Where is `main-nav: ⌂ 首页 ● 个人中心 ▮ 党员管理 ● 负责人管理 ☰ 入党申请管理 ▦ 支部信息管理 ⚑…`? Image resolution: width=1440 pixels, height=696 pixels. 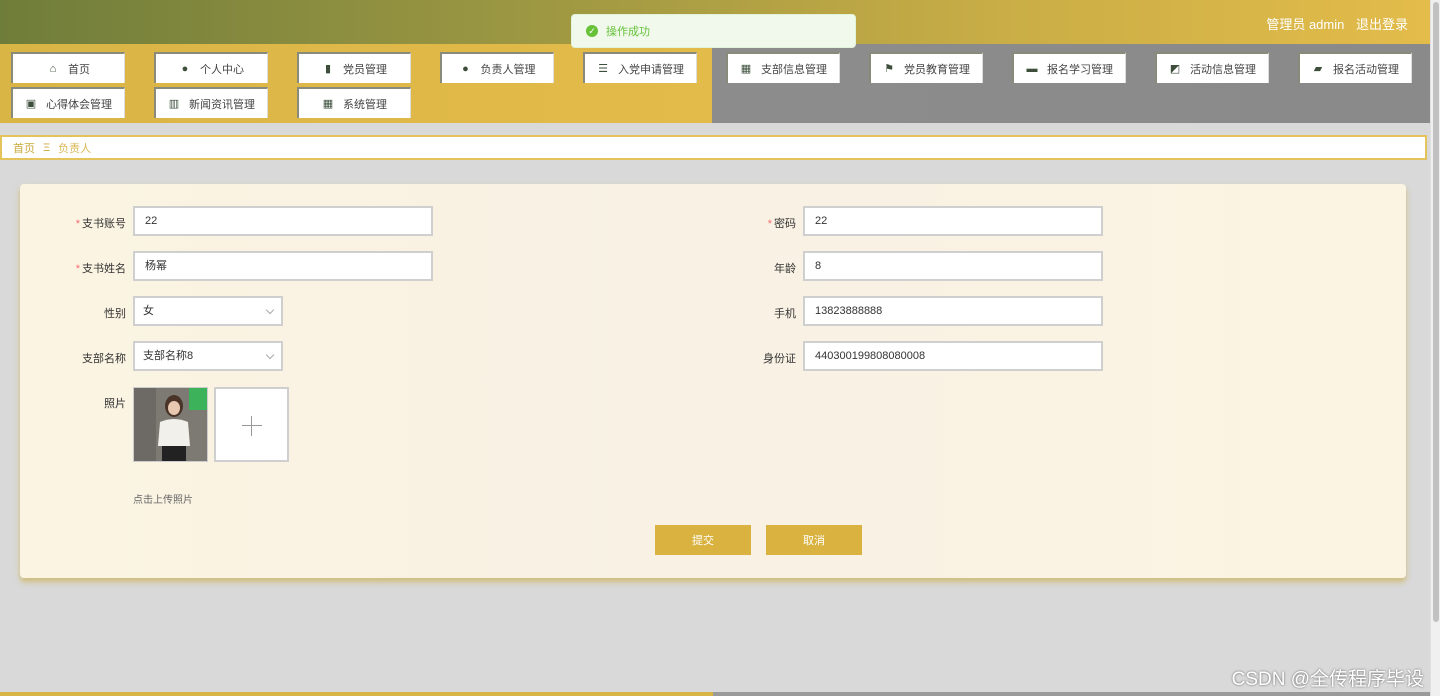
main-nav: ⌂ 首页 ● 个人中心 ▮ 党员管理 ● 负责人管理 ☰ 入党申请管理 ▦ 支部信息管理 ⚑… is located at coordinates (715, 83).